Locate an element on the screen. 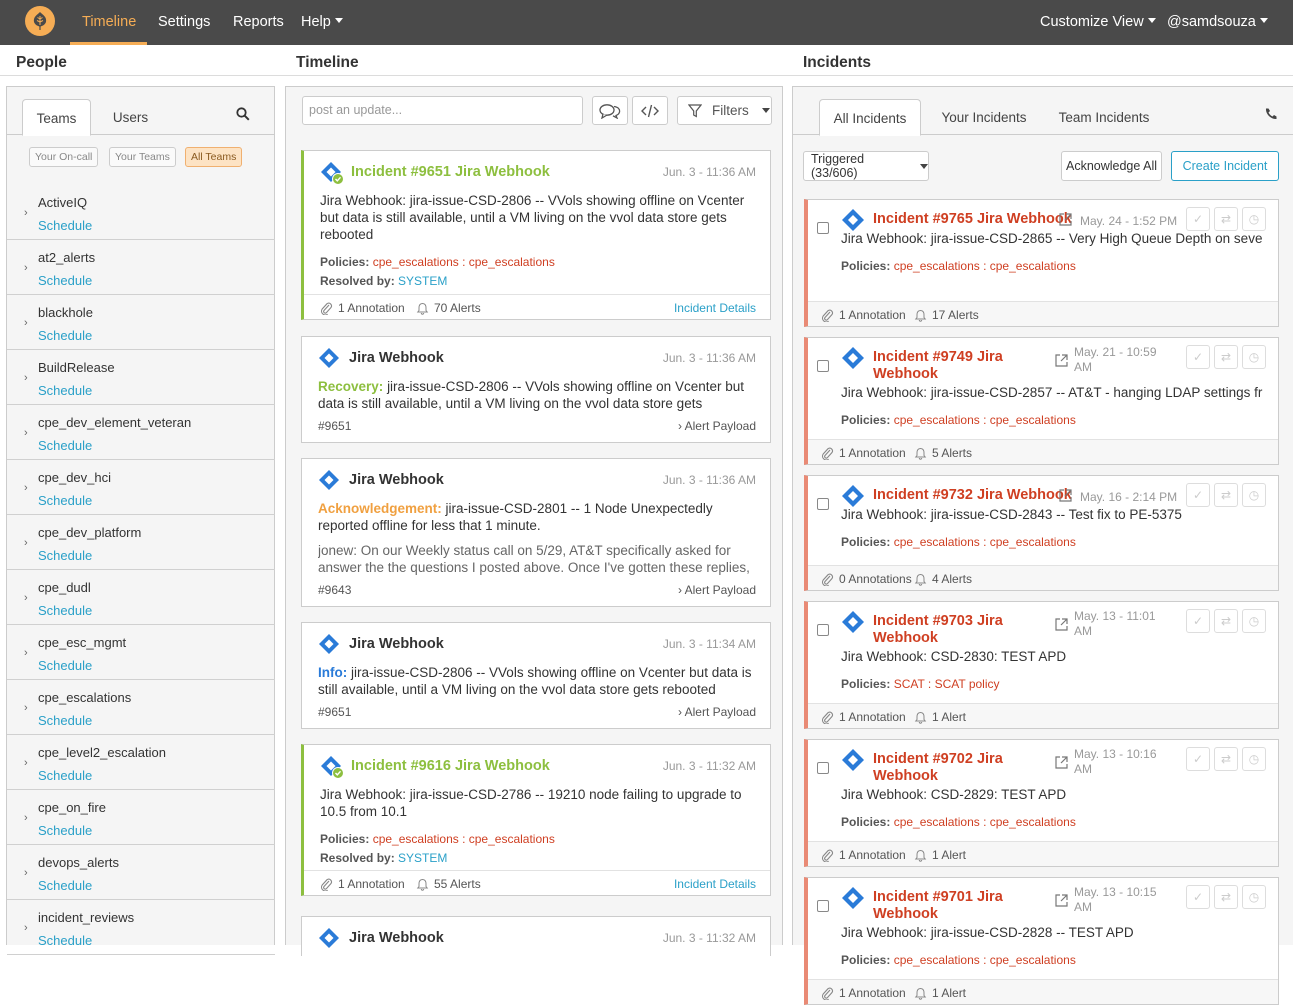  filter-all-teams: All Teams is located at coordinates (214, 157).